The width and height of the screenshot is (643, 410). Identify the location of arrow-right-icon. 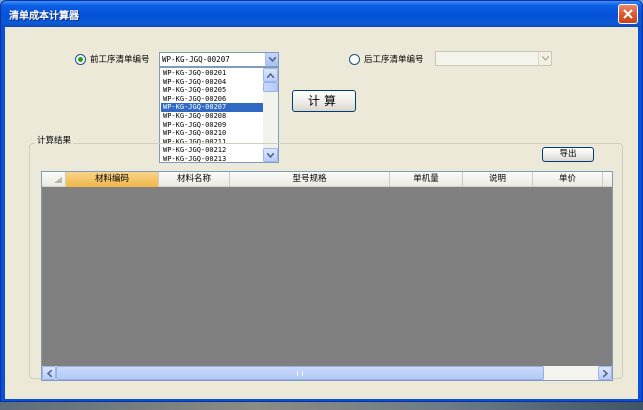
(605, 373).